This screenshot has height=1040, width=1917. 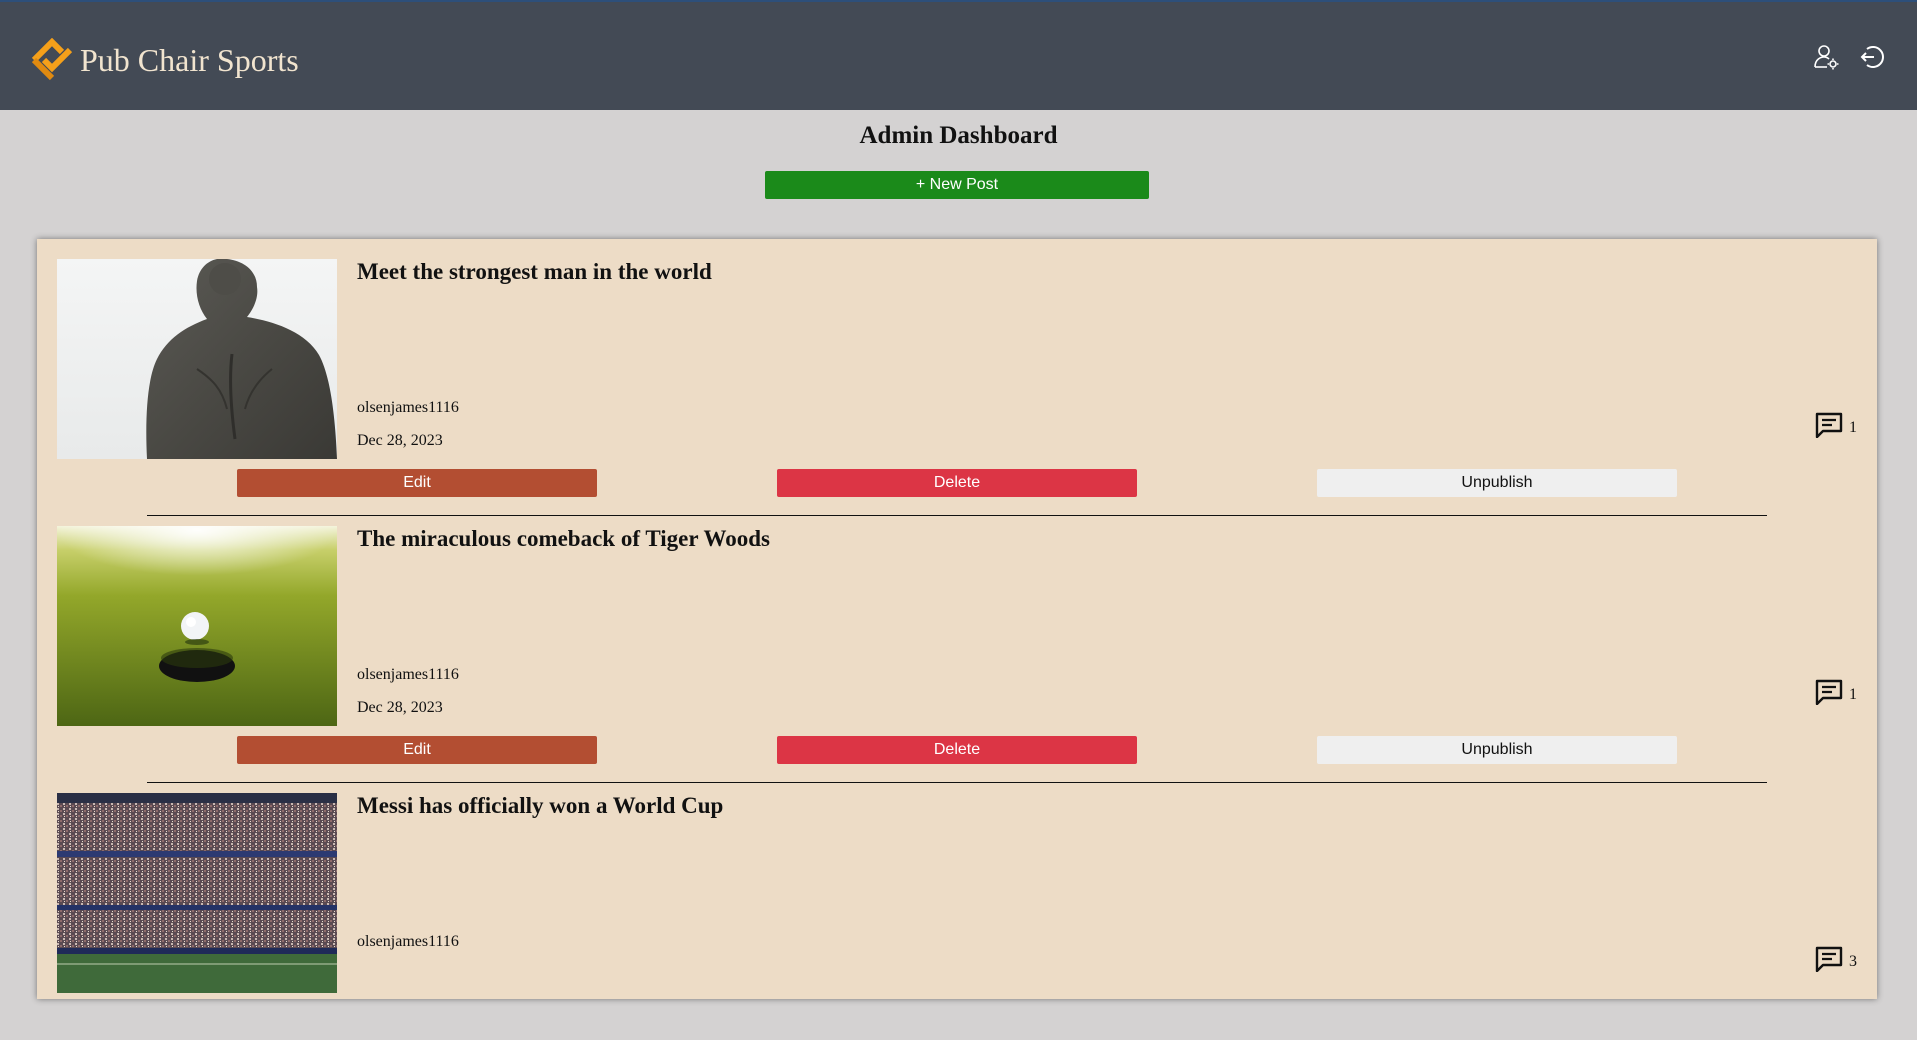 What do you see at coordinates (1872, 57) in the screenshot?
I see `logout-icon` at bounding box center [1872, 57].